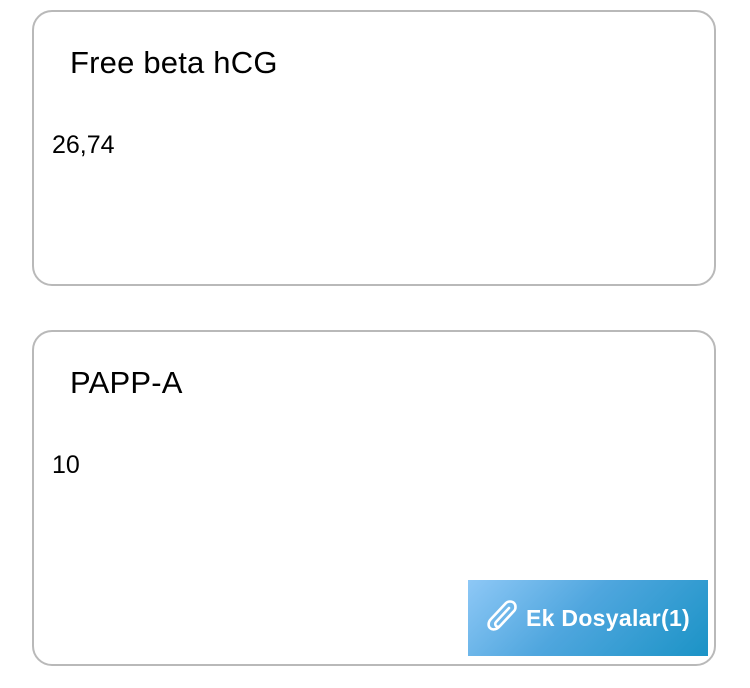 This screenshot has height=688, width=750. What do you see at coordinates (126, 382) in the screenshot?
I see `card-title: PAPP-A` at bounding box center [126, 382].